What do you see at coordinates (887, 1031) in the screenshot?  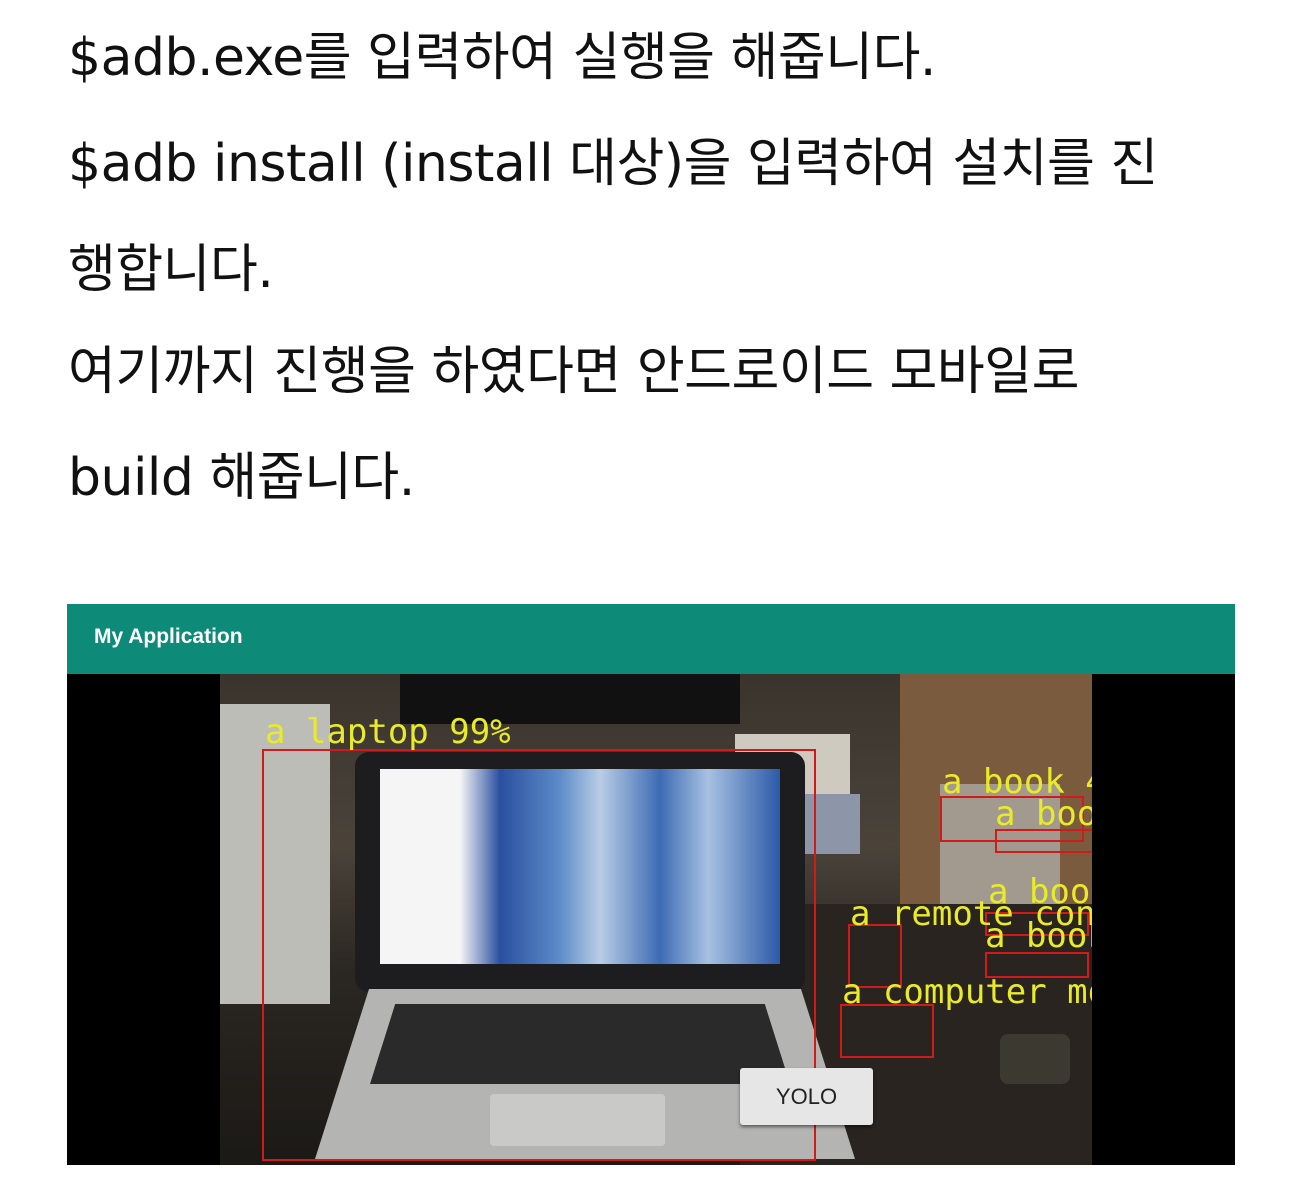 I see `mouse-detection-box` at bounding box center [887, 1031].